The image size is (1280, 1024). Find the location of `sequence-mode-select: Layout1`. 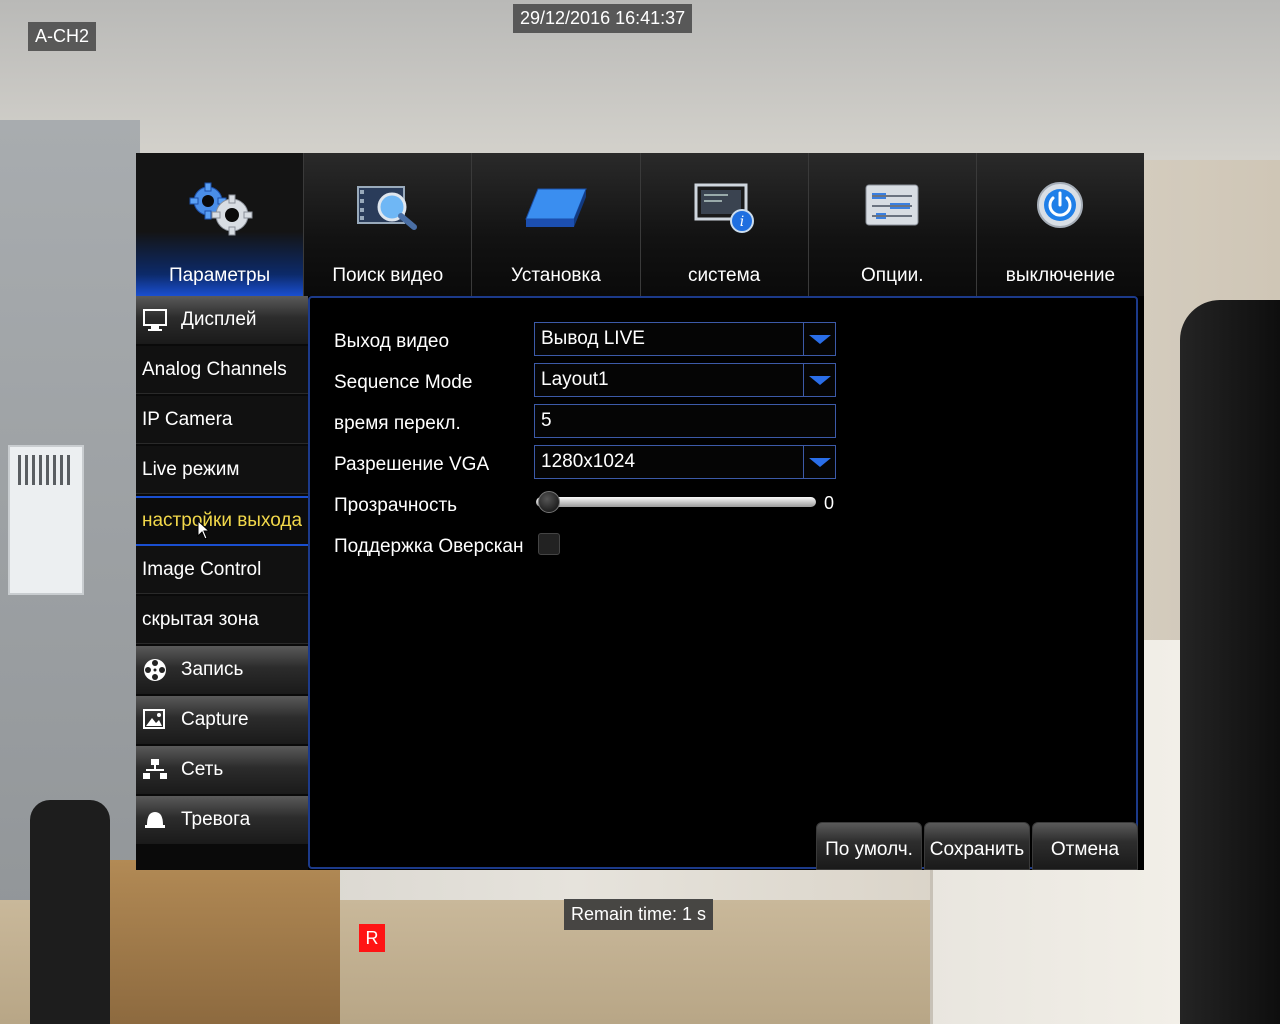

sequence-mode-select: Layout1 is located at coordinates (685, 380).